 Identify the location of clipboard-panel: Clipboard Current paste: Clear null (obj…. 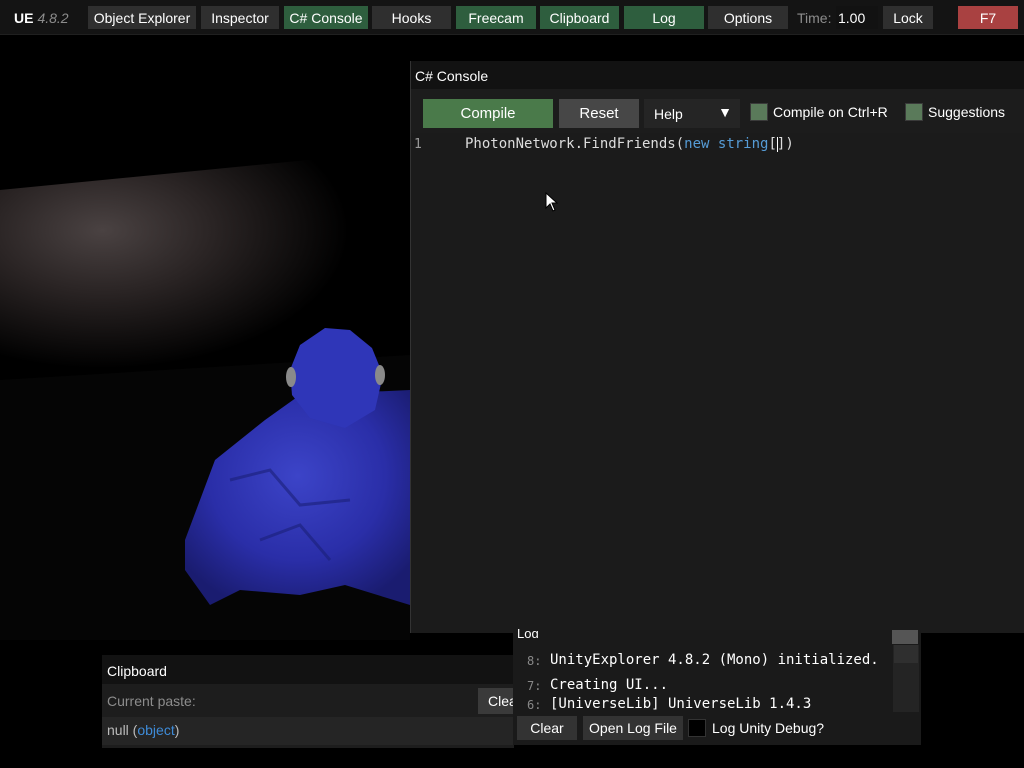
(311, 701).